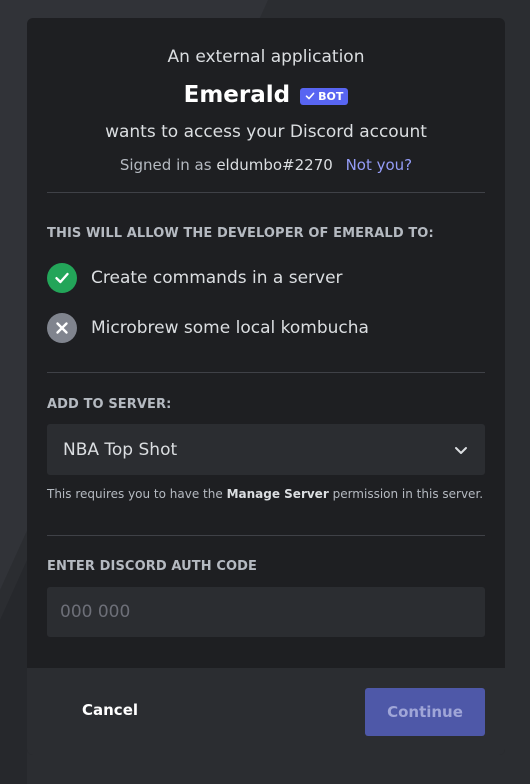 The width and height of the screenshot is (530, 784). I want to click on permissions-divider, so click(266, 372).